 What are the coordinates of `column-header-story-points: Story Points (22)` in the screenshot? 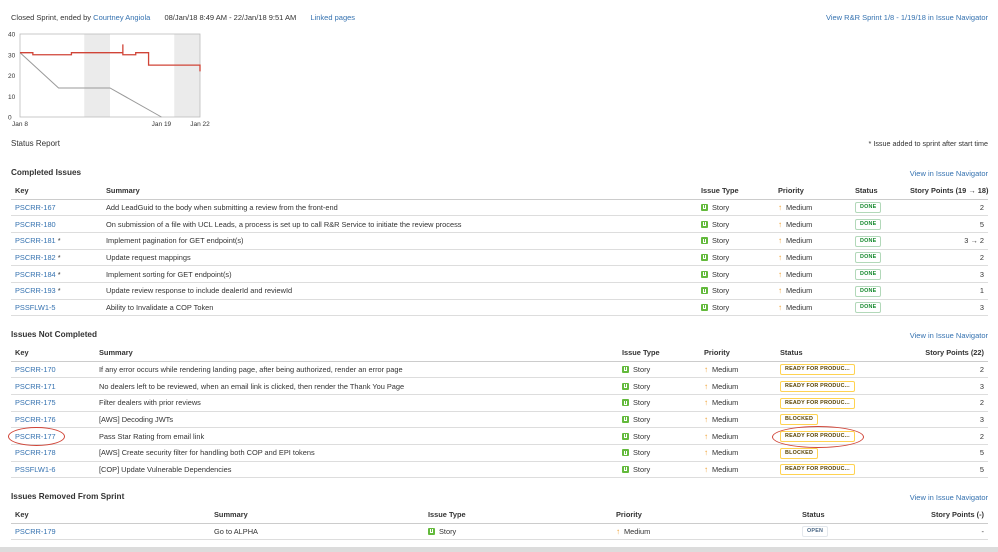 It's located at (938, 353).